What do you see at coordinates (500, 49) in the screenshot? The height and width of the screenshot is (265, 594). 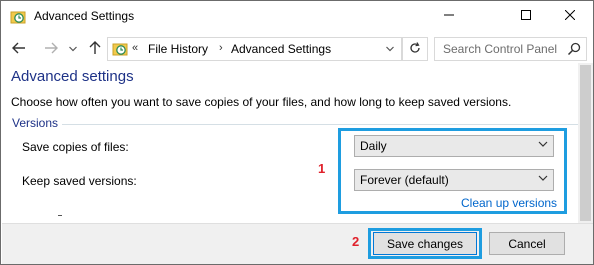 I see `search-placeholder: Search Control Panel` at bounding box center [500, 49].